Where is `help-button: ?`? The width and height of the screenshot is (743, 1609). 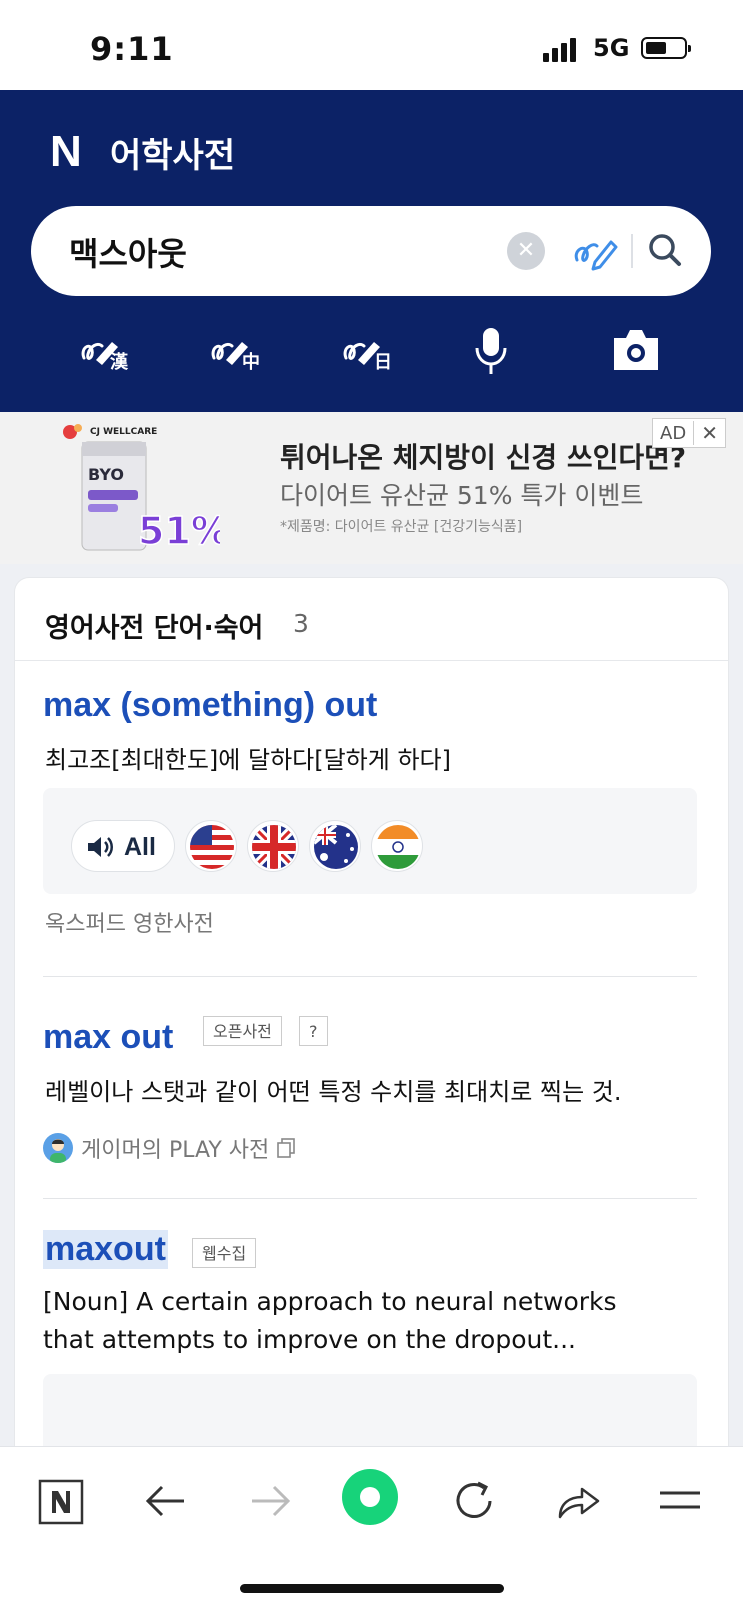
help-button: ? is located at coordinates (313, 1031).